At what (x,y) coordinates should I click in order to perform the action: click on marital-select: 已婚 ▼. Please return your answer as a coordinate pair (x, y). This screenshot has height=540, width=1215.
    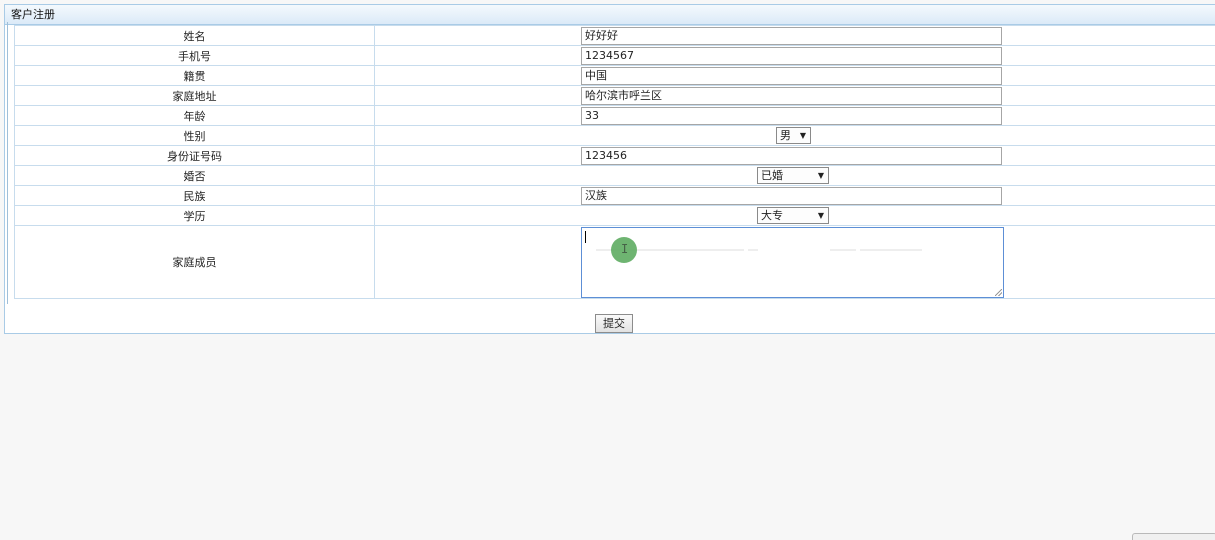
    Looking at the image, I should click on (793, 175).